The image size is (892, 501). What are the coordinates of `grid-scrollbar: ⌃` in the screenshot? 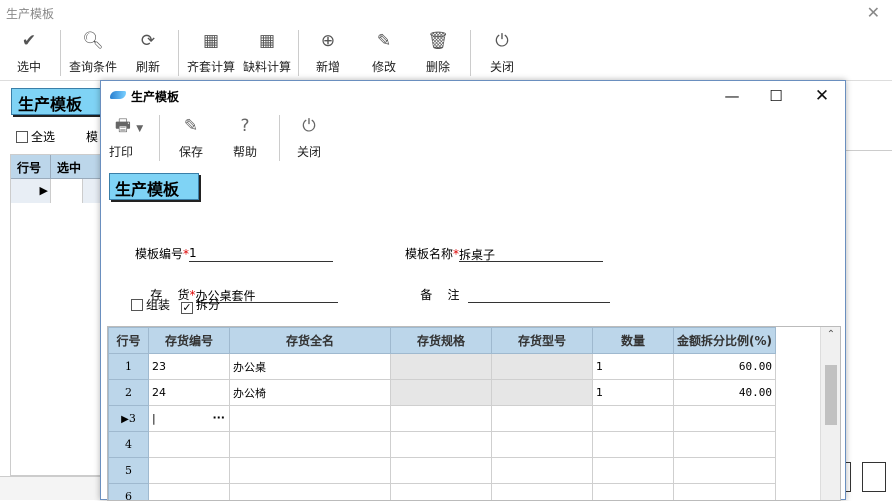 It's located at (830, 414).